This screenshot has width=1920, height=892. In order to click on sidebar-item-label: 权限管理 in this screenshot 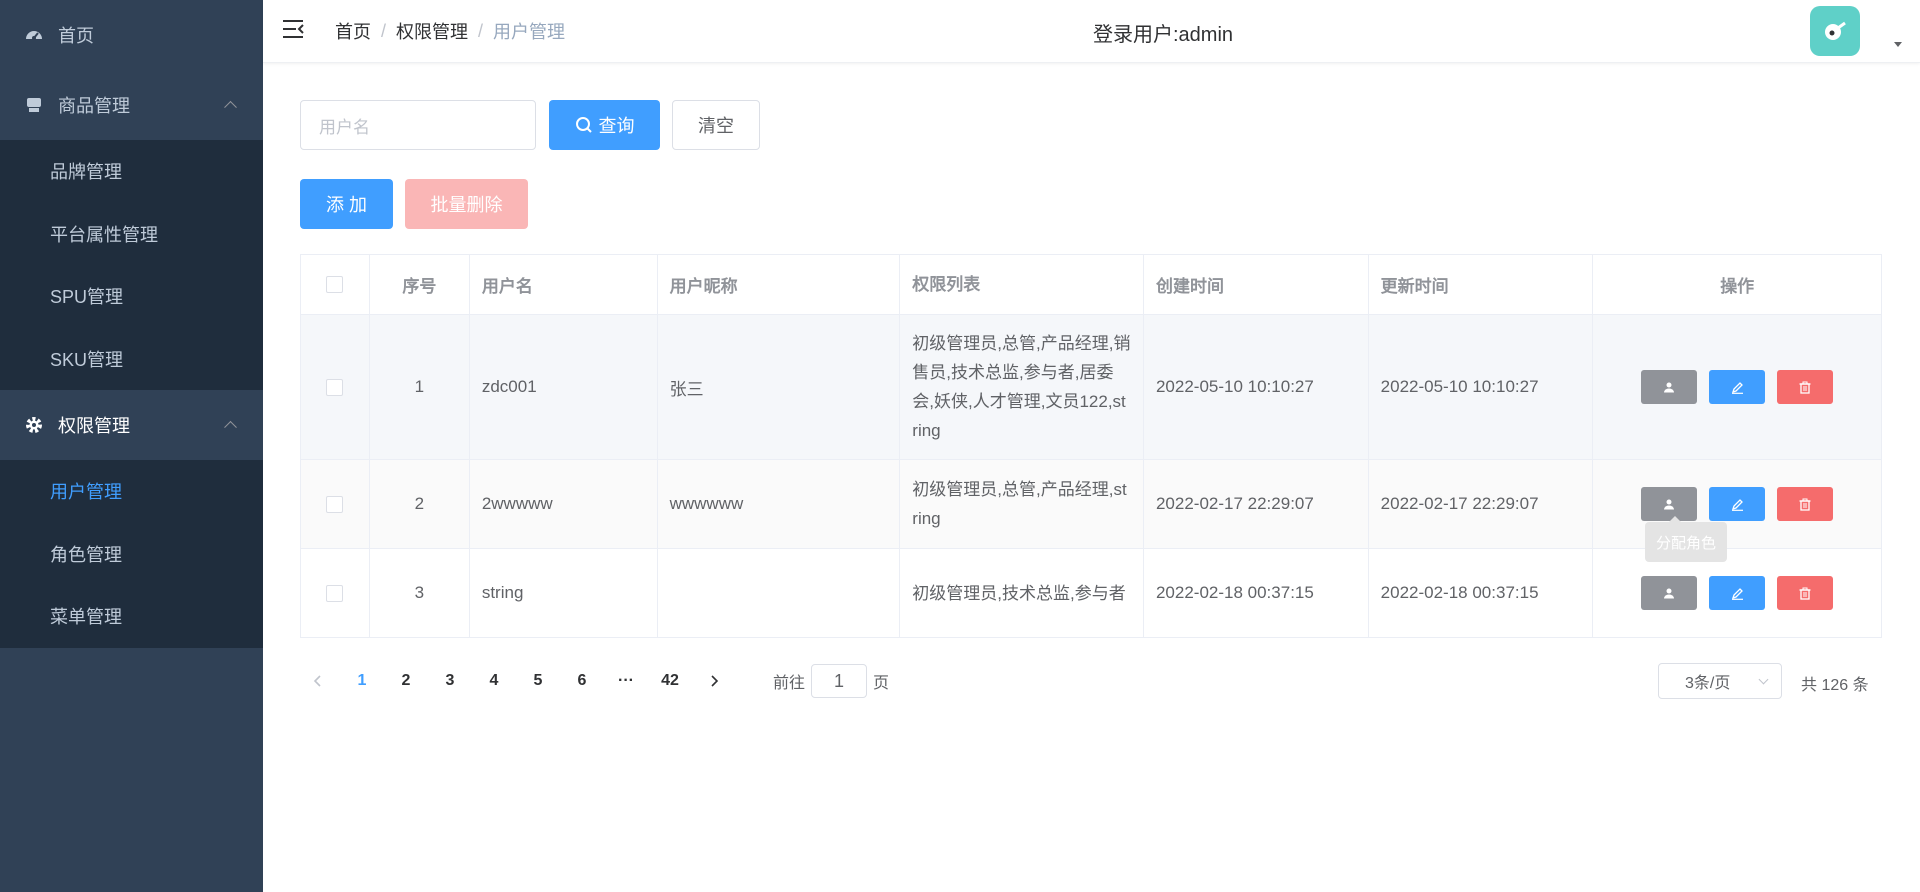, I will do `click(94, 426)`.